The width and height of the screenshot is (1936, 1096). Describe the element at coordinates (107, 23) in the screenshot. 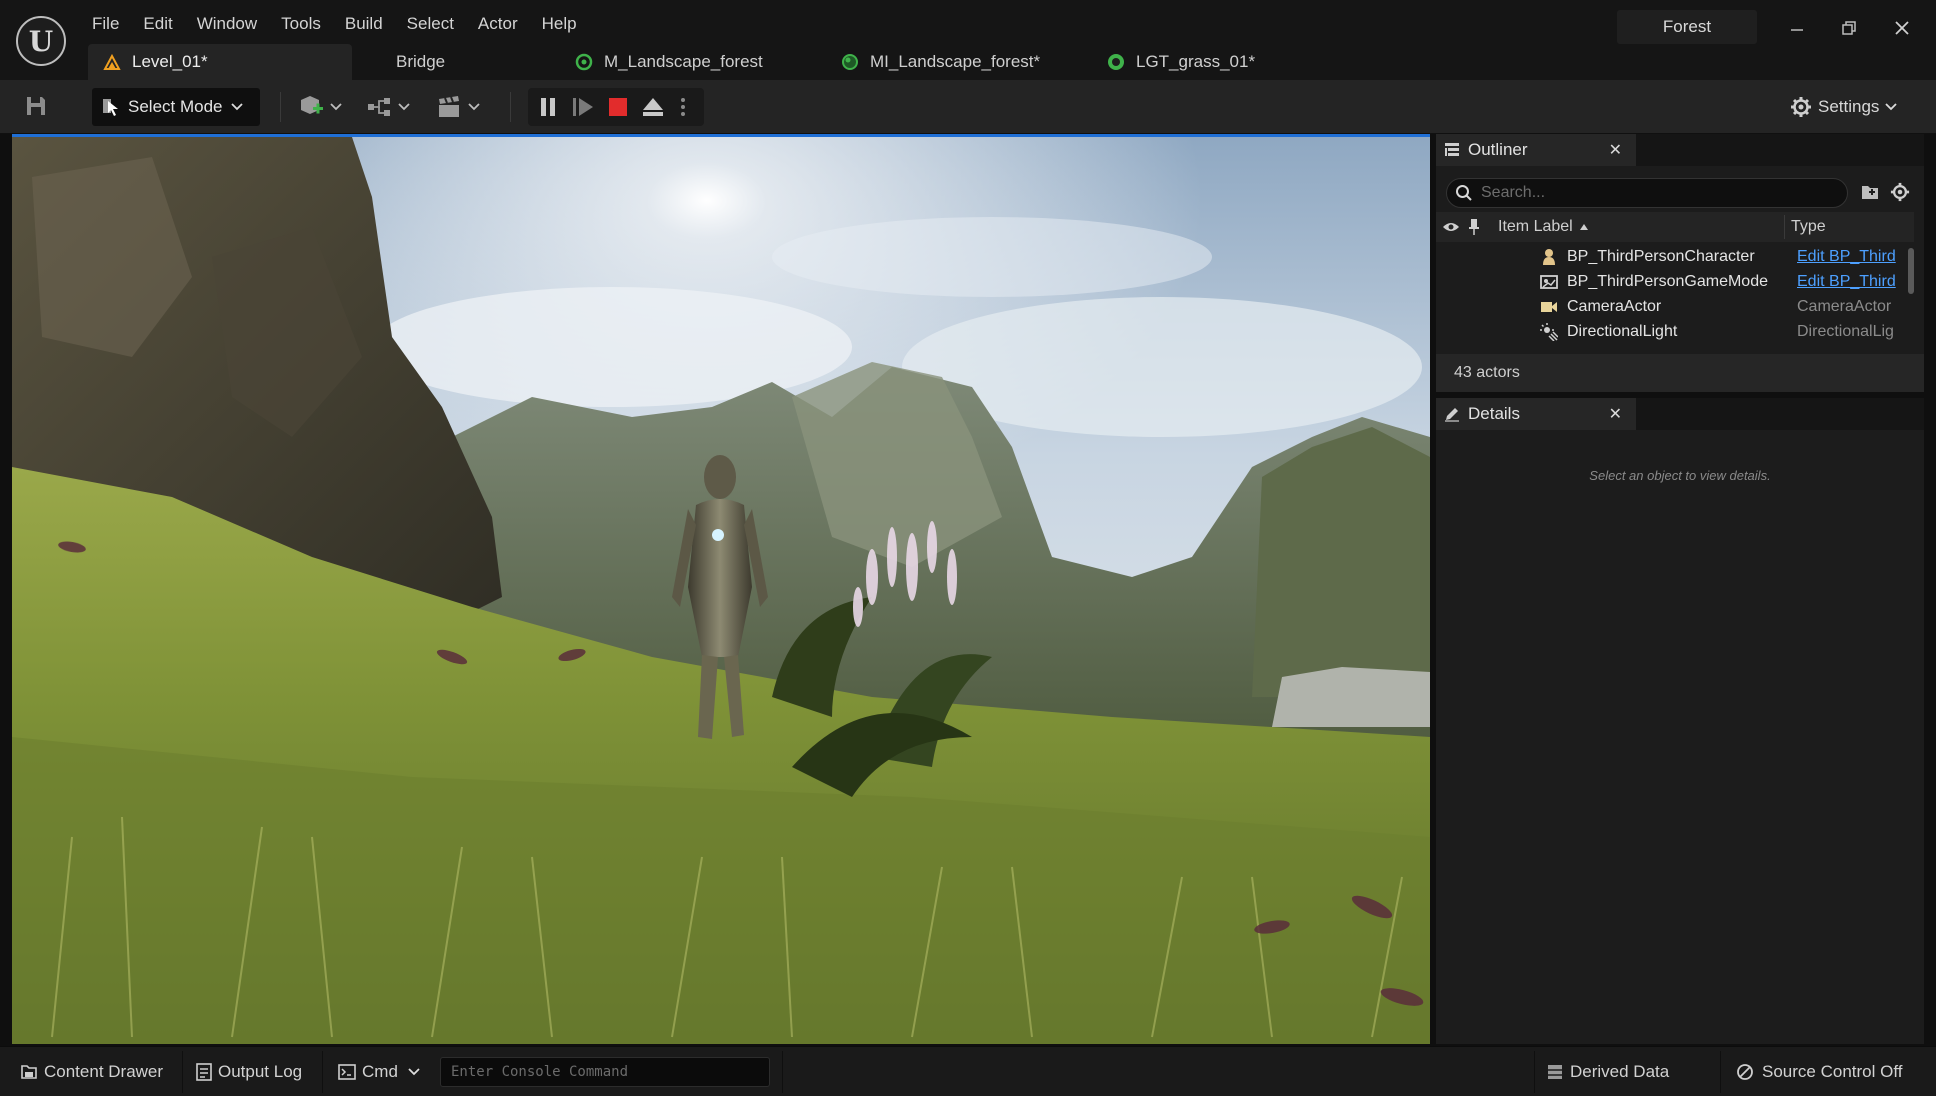

I see `menu-file: File` at that location.